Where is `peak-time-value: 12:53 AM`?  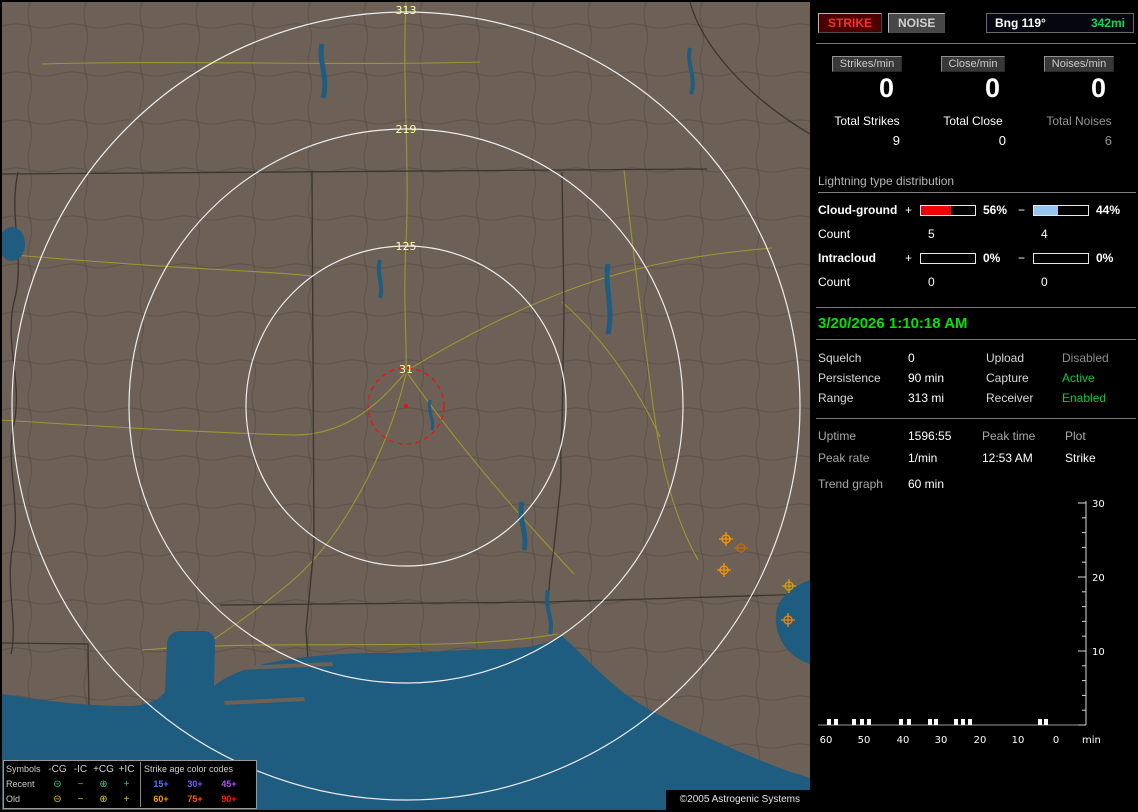
peak-time-value: 12:53 AM is located at coordinates (1007, 458).